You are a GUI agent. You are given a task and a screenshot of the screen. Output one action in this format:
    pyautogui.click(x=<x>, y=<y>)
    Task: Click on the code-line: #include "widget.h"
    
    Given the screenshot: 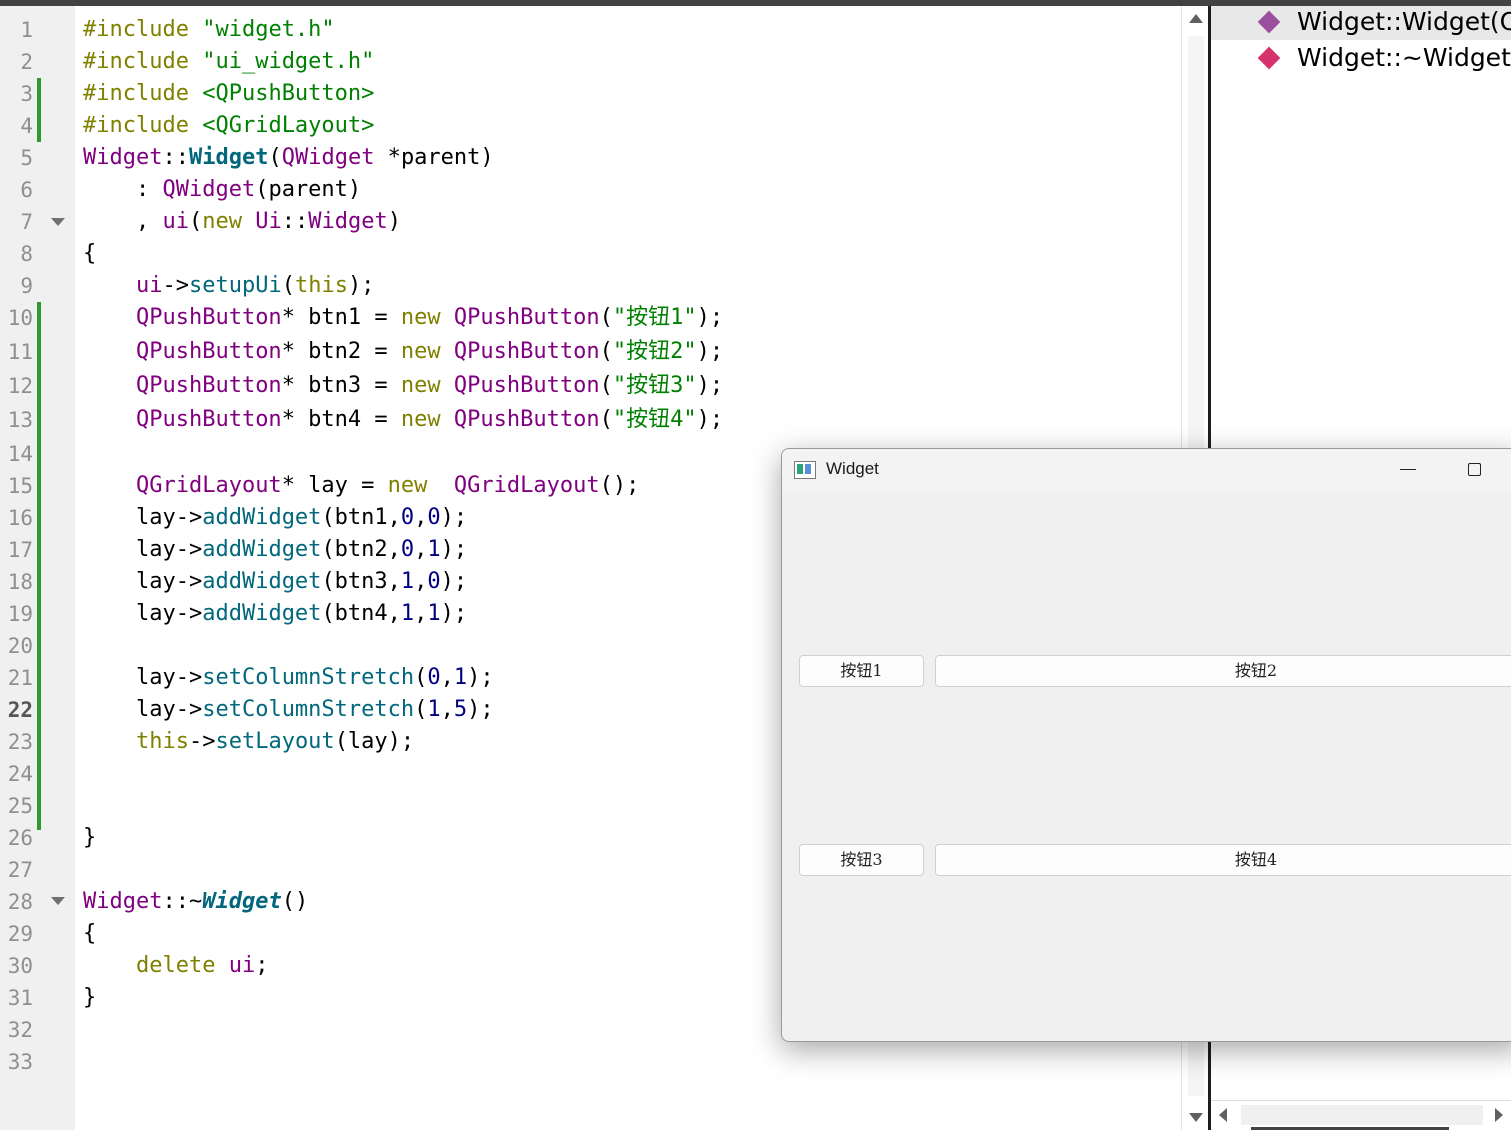 What is the action you would take?
    pyautogui.click(x=209, y=30)
    